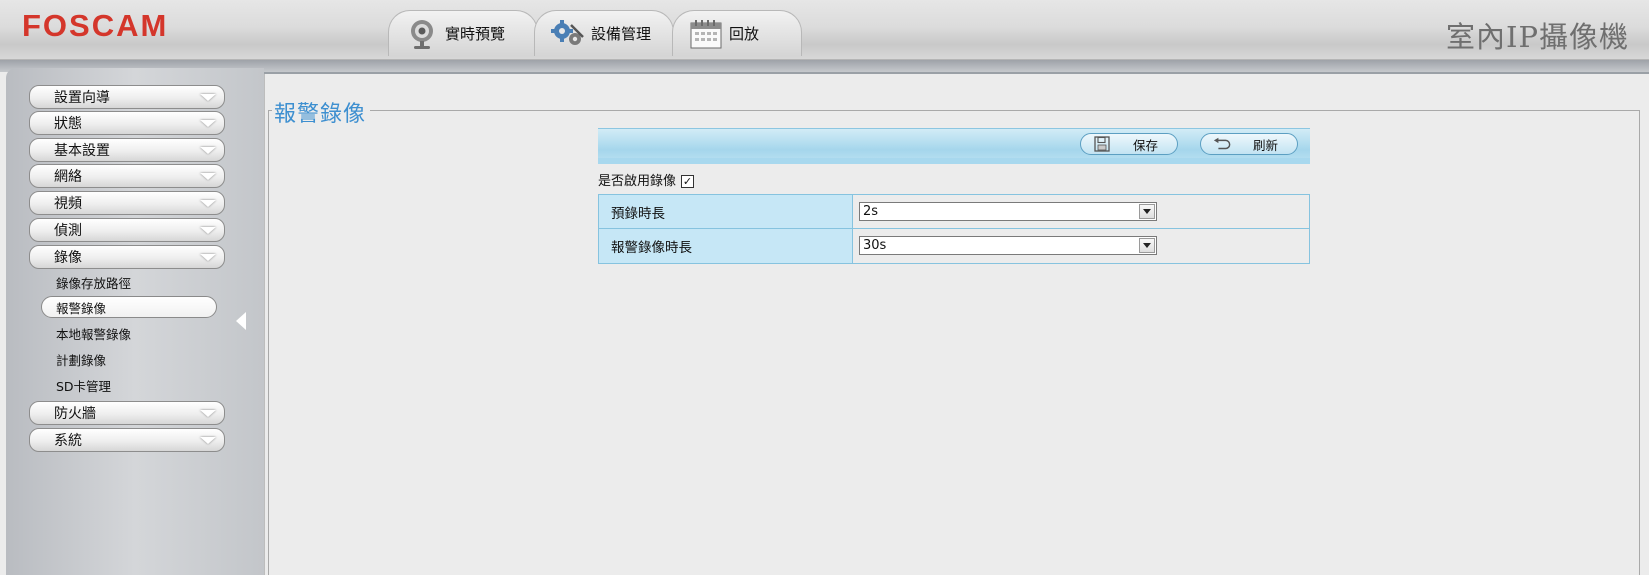  What do you see at coordinates (129, 307) in the screenshot?
I see `submenu-item-alarm-record: 報警錄像` at bounding box center [129, 307].